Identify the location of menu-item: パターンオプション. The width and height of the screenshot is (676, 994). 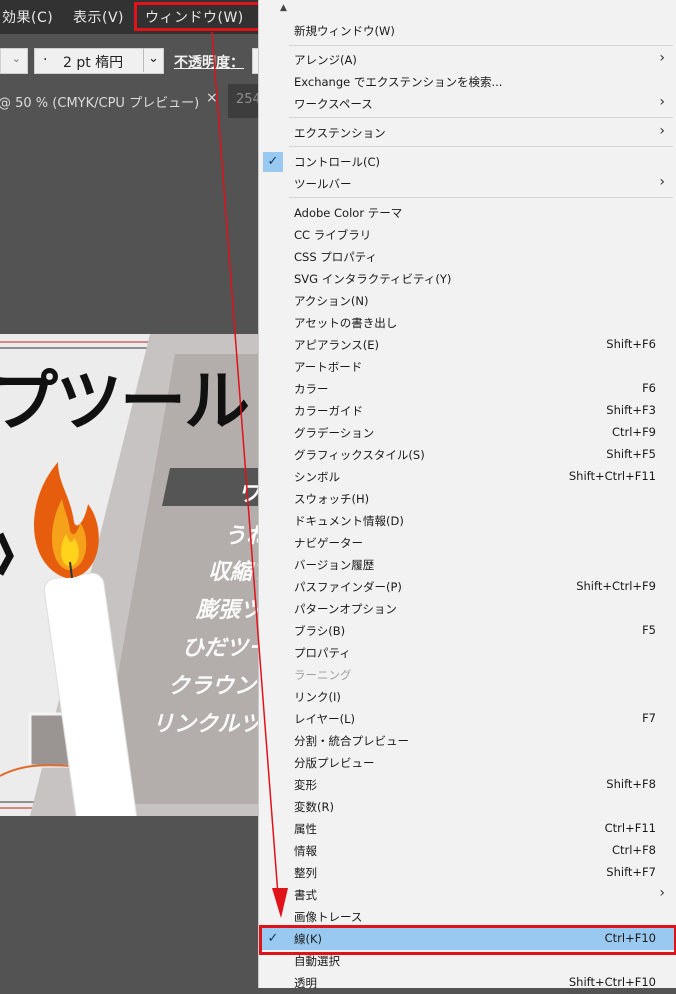
(467, 609).